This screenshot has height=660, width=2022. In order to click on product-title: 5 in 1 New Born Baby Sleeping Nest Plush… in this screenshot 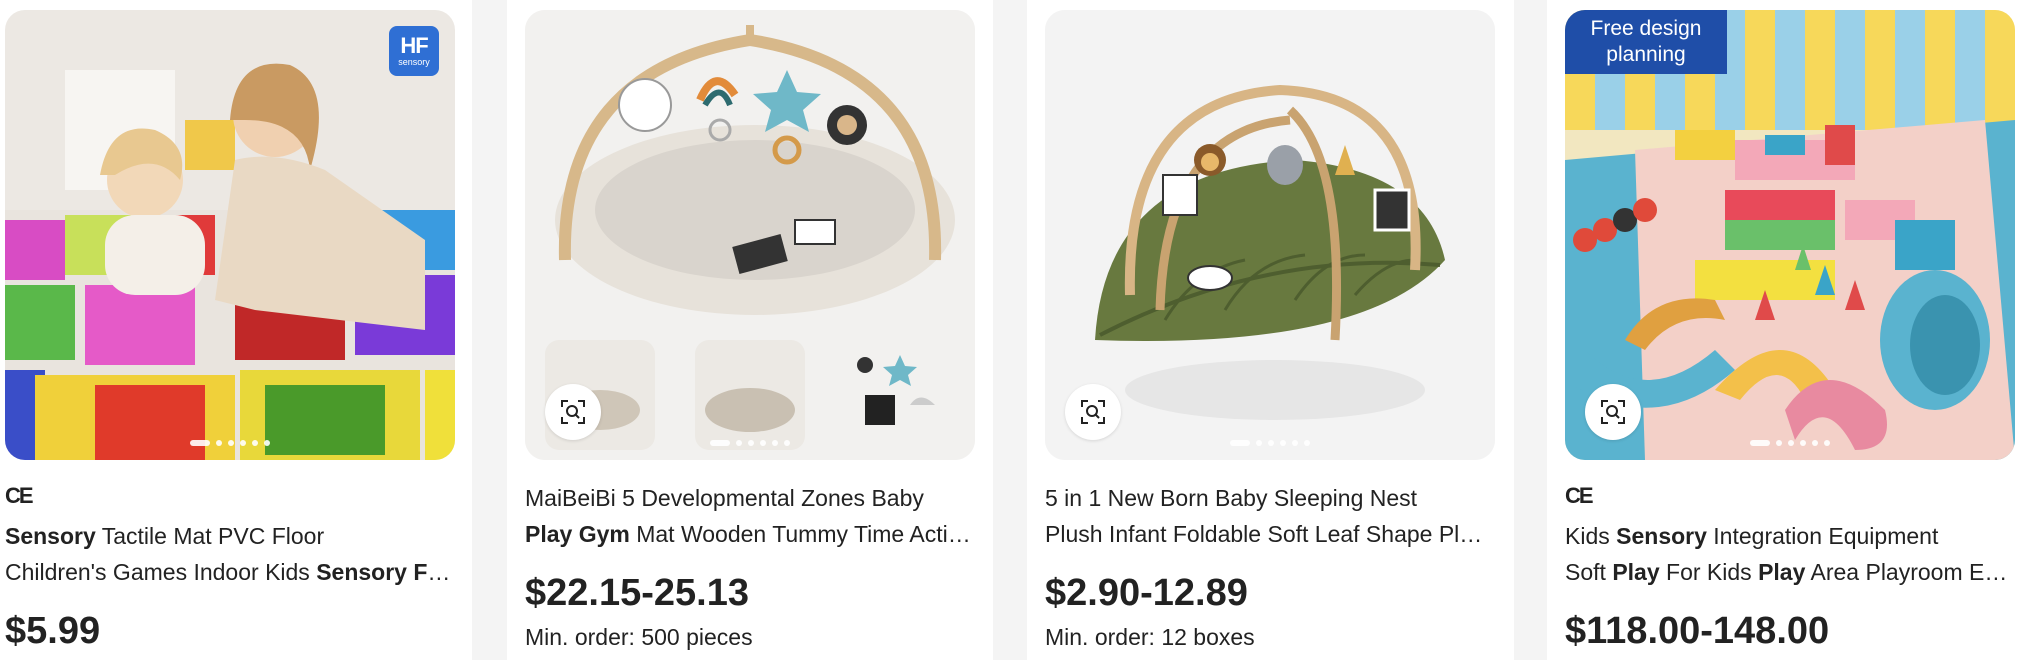, I will do `click(1270, 516)`.